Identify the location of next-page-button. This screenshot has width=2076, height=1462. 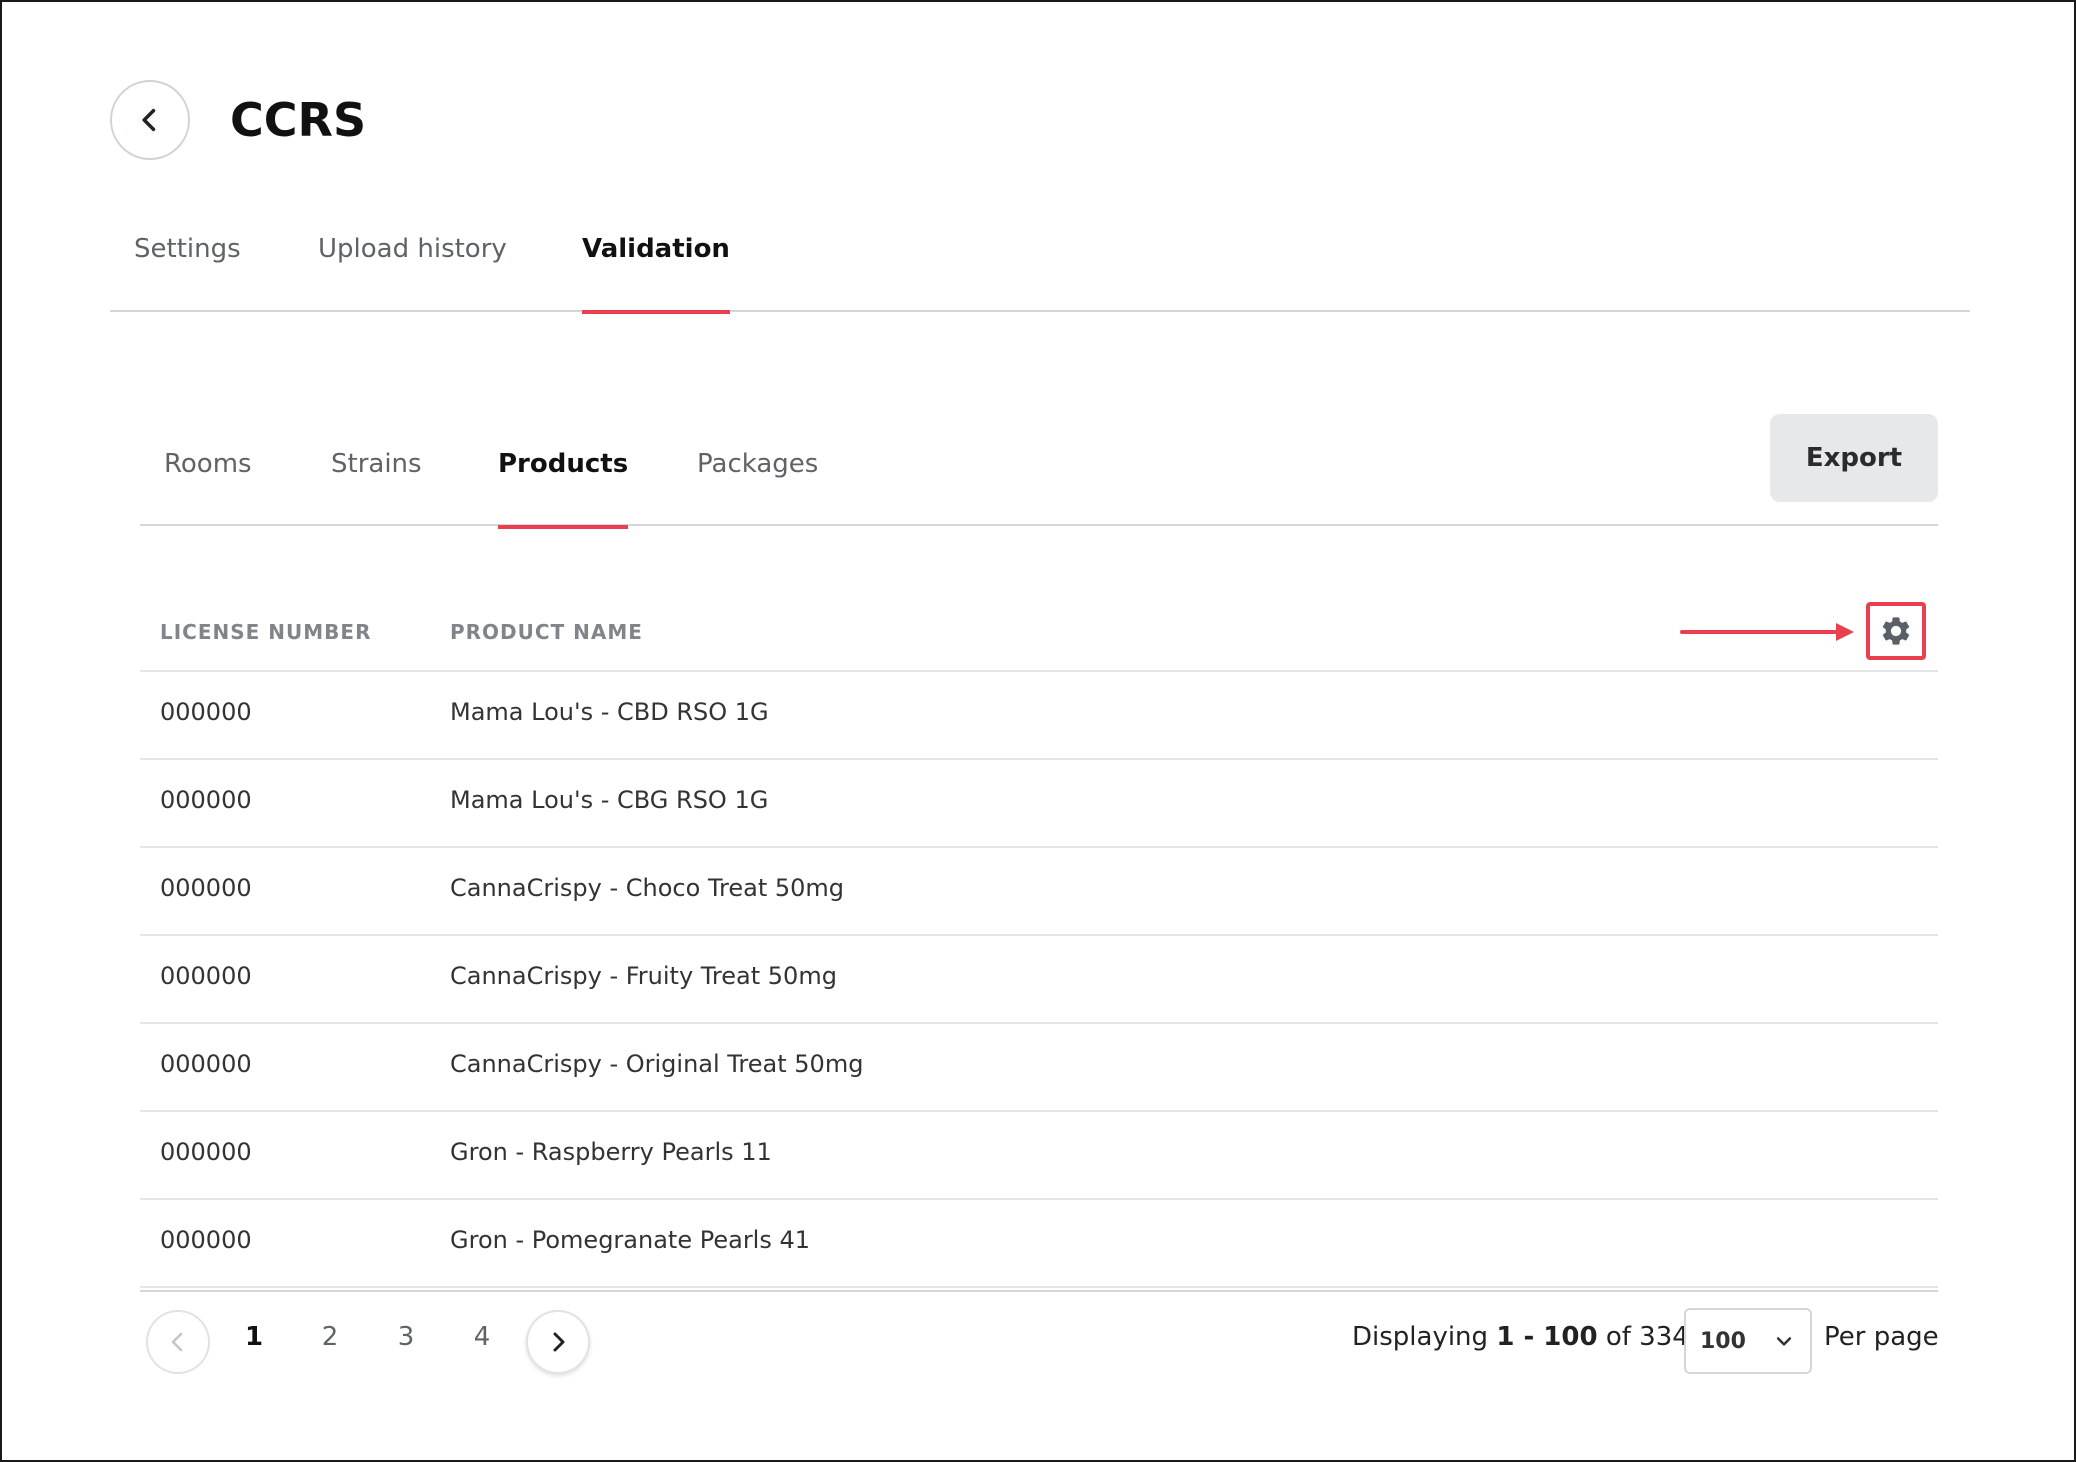
(558, 1342).